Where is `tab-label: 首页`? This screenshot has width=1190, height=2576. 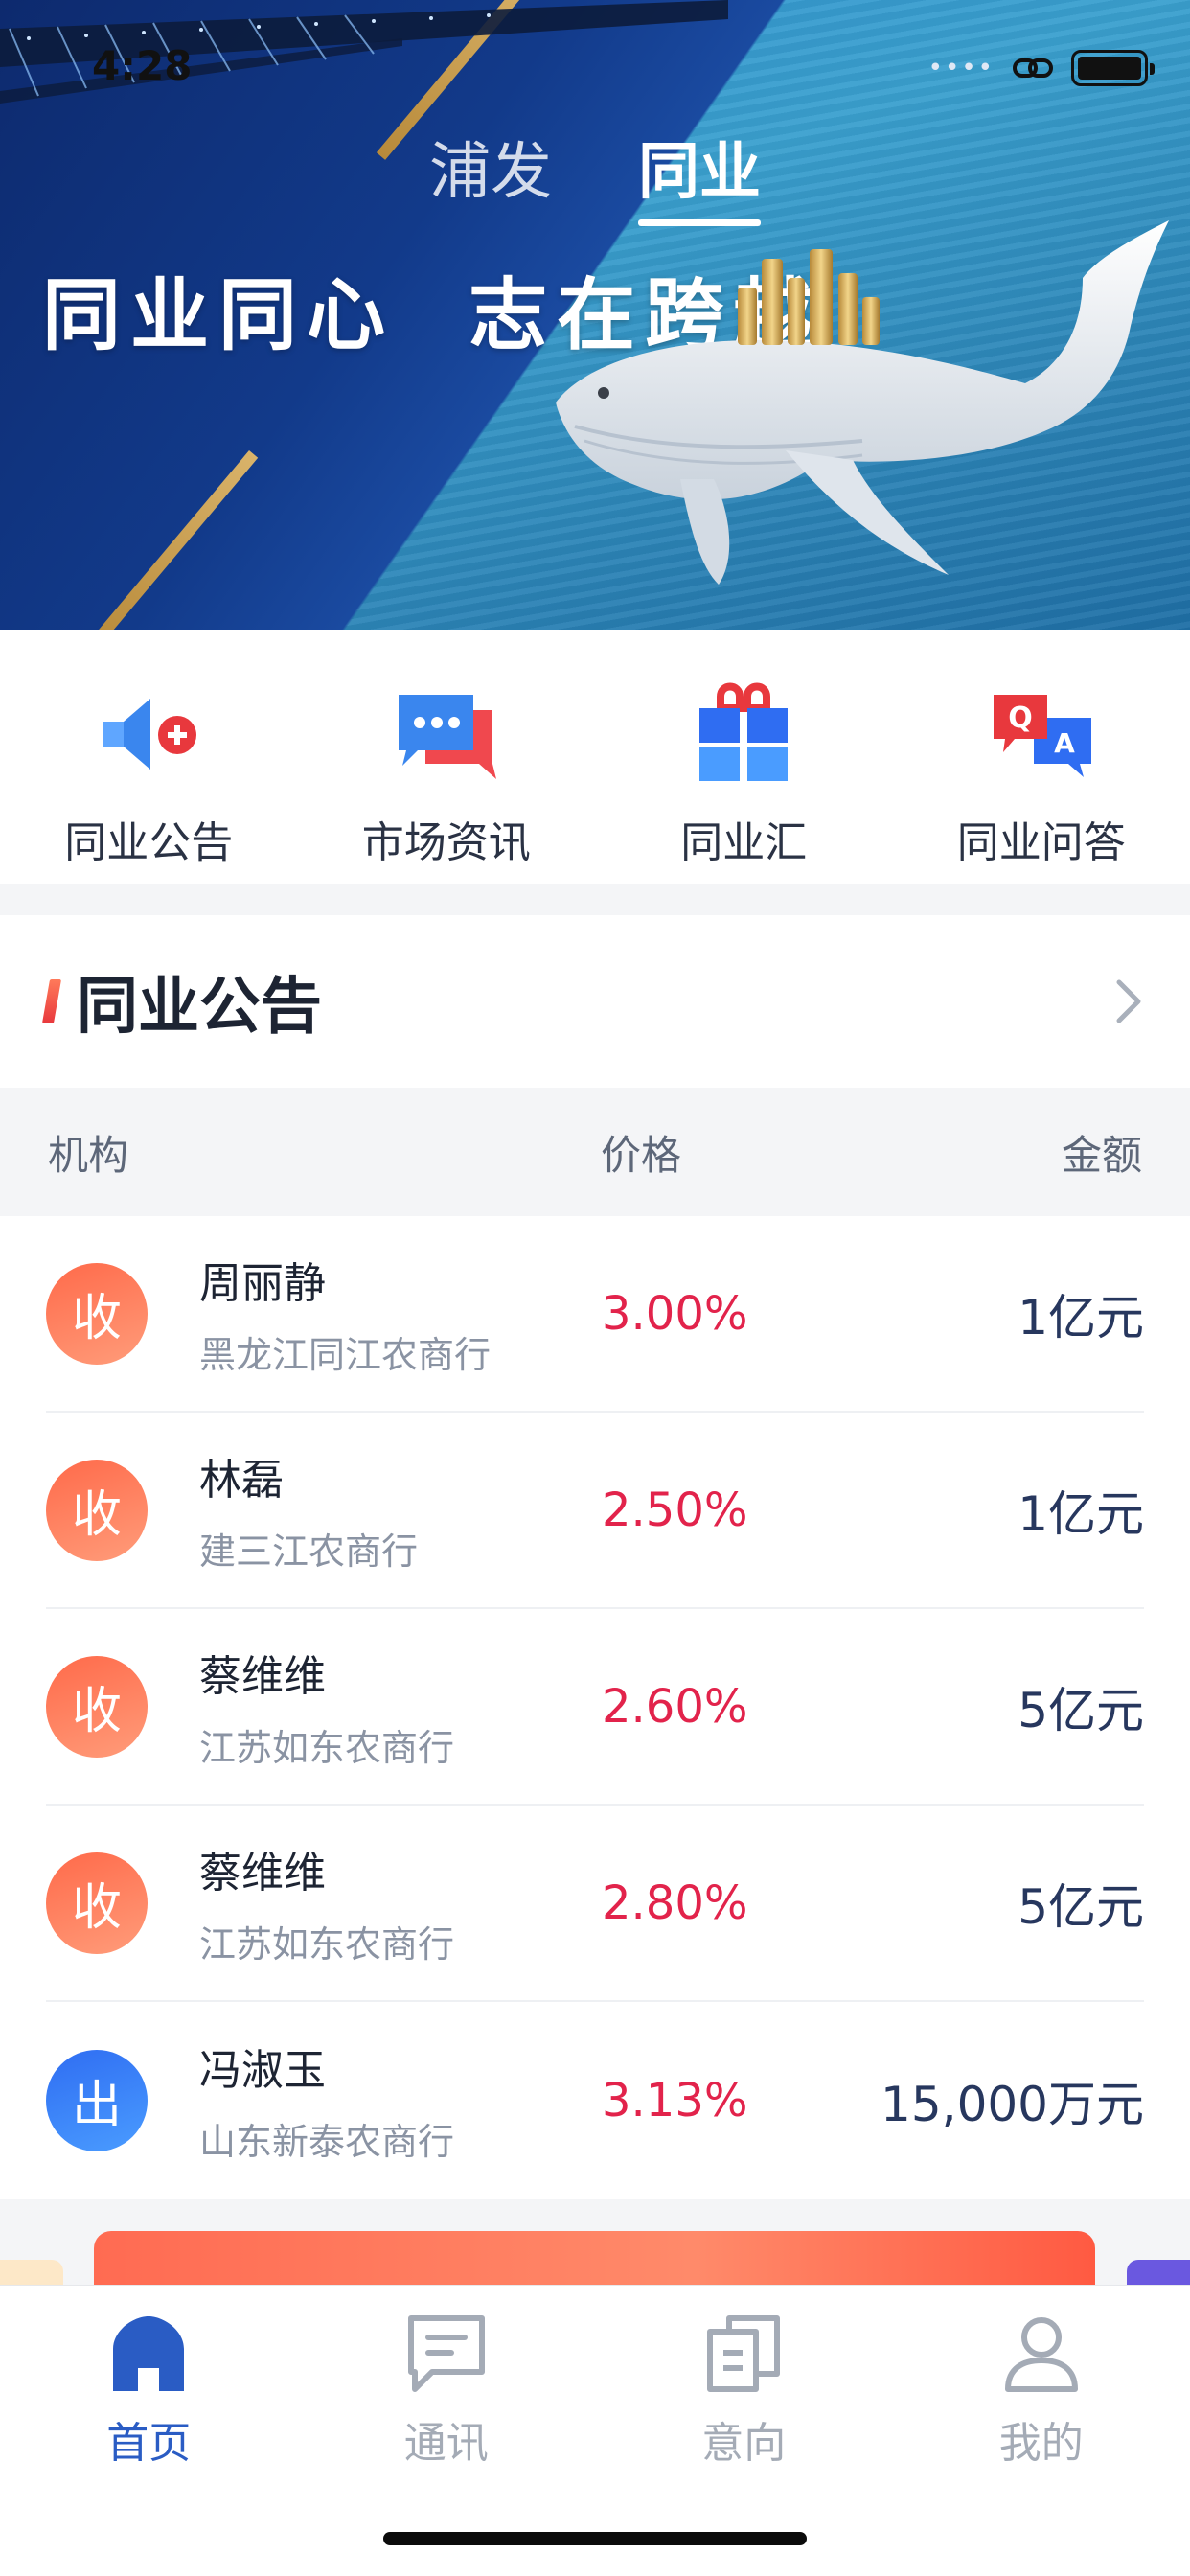
tab-label: 首页 is located at coordinates (149, 2443).